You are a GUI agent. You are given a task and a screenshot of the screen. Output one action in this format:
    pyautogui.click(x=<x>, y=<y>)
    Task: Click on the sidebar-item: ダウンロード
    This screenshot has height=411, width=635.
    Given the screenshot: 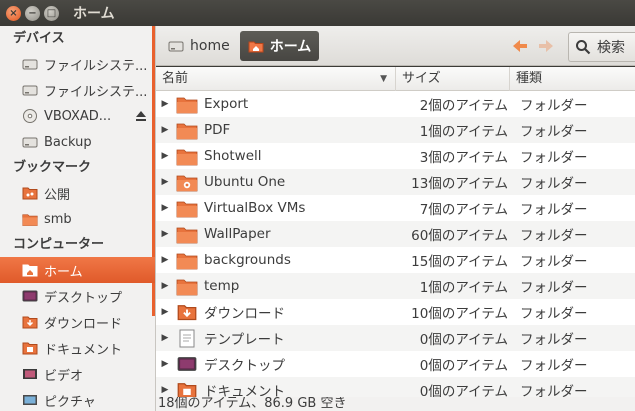 What is the action you would take?
    pyautogui.click(x=77, y=322)
    